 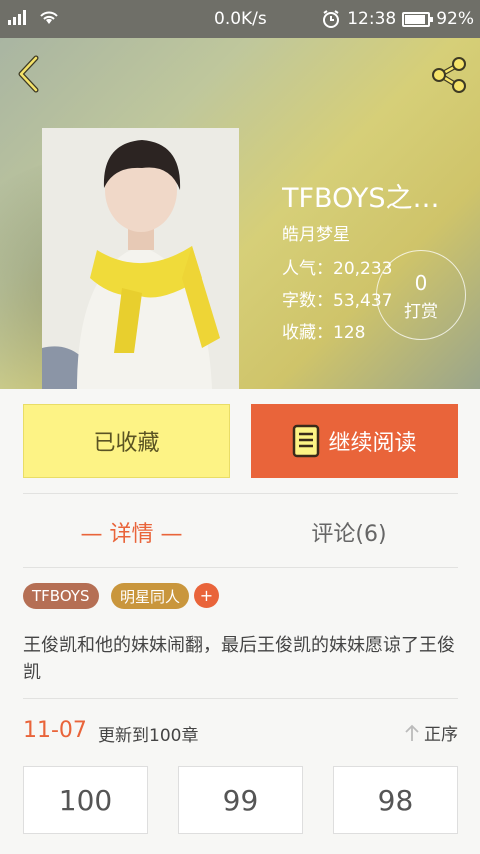 What do you see at coordinates (85, 800) in the screenshot?
I see `chapter-button: 100` at bounding box center [85, 800].